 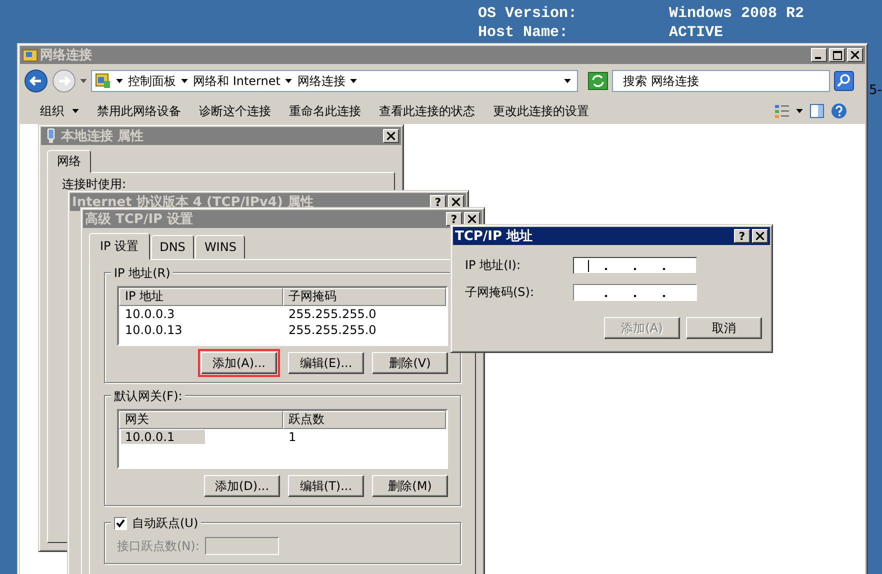 What do you see at coordinates (427, 111) in the screenshot?
I see `toolbar-button: 查看此连接的状态` at bounding box center [427, 111].